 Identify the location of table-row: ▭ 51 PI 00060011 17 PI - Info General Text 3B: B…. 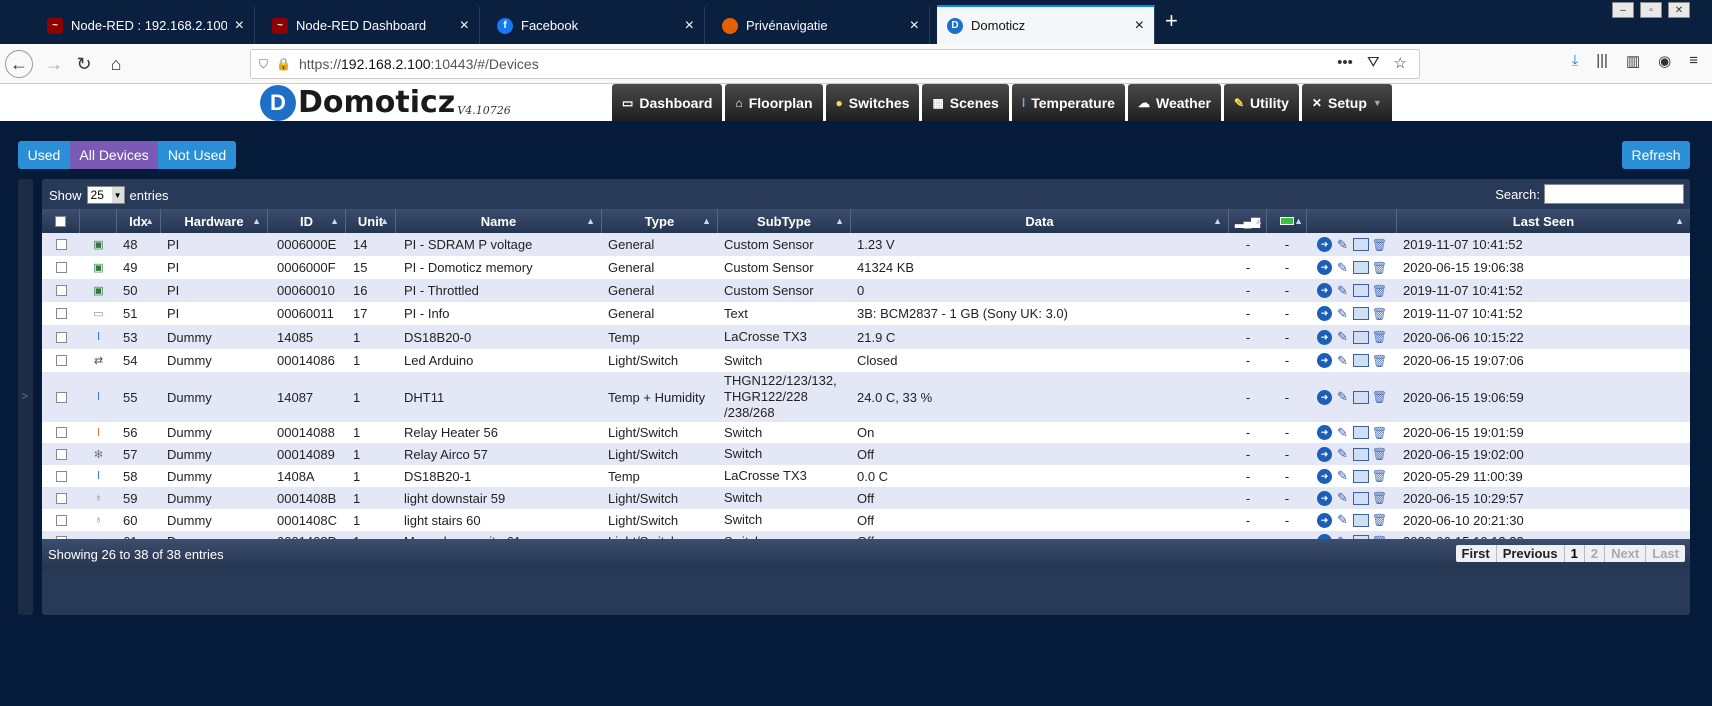
(866, 313).